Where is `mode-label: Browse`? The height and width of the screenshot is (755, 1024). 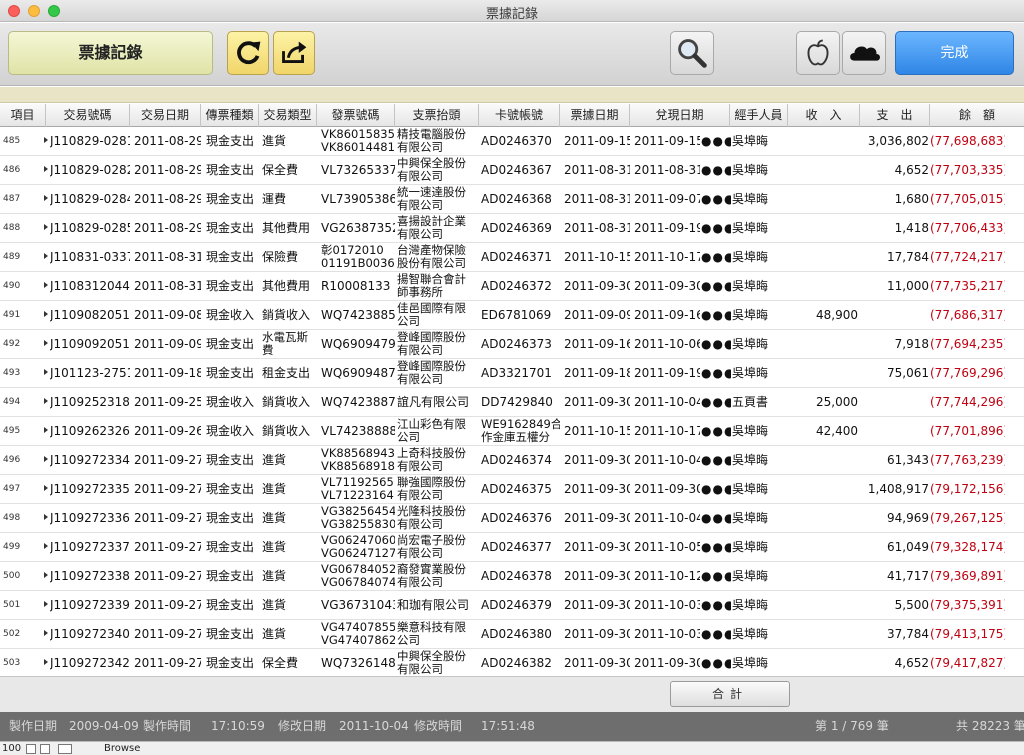
mode-label: Browse is located at coordinates (122, 748).